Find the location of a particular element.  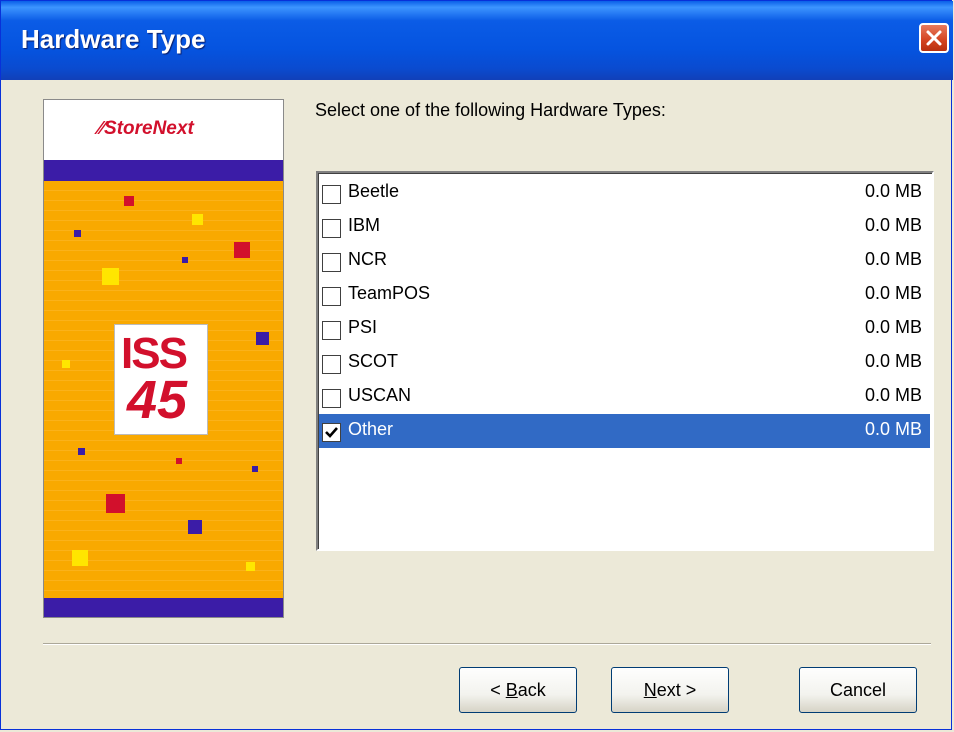

brand-logo: ⁄⁄StoreNext is located at coordinates (146, 128).